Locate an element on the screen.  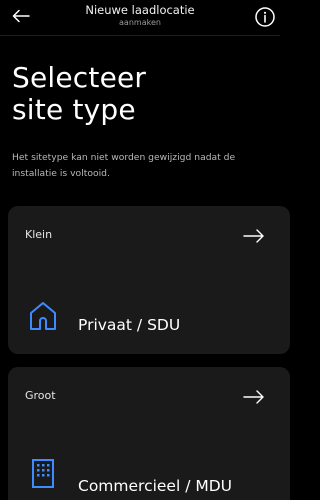
header-subtitle: aanmaken is located at coordinates (140, 22).